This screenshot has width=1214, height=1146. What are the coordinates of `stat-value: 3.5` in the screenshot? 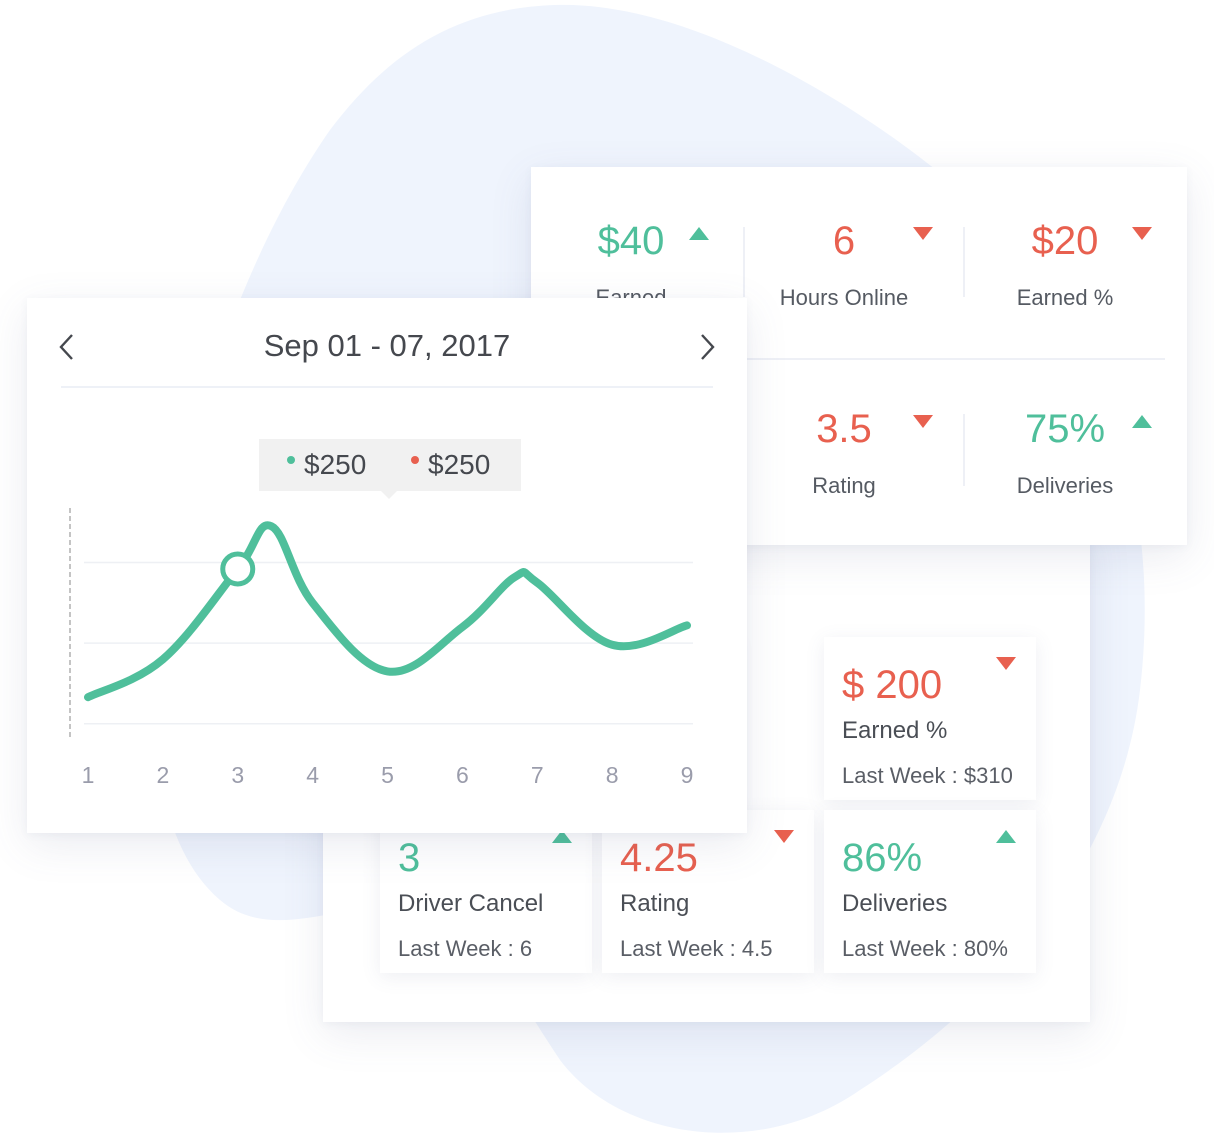 It's located at (844, 429).